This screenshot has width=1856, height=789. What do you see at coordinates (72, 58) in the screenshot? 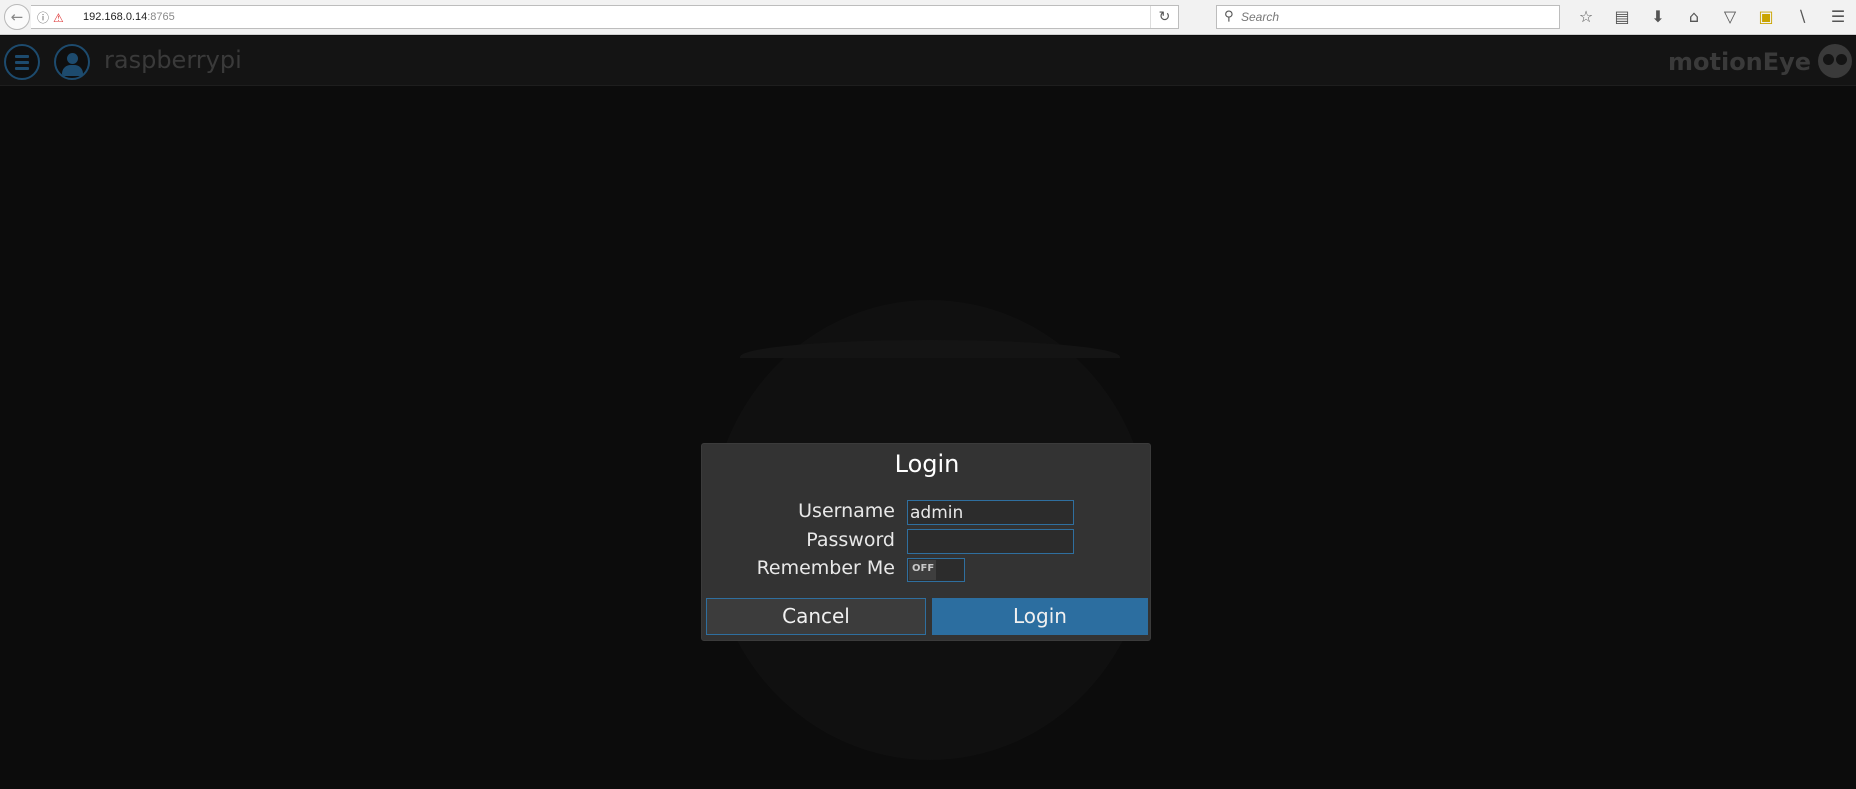
I see `user-icon` at bounding box center [72, 58].